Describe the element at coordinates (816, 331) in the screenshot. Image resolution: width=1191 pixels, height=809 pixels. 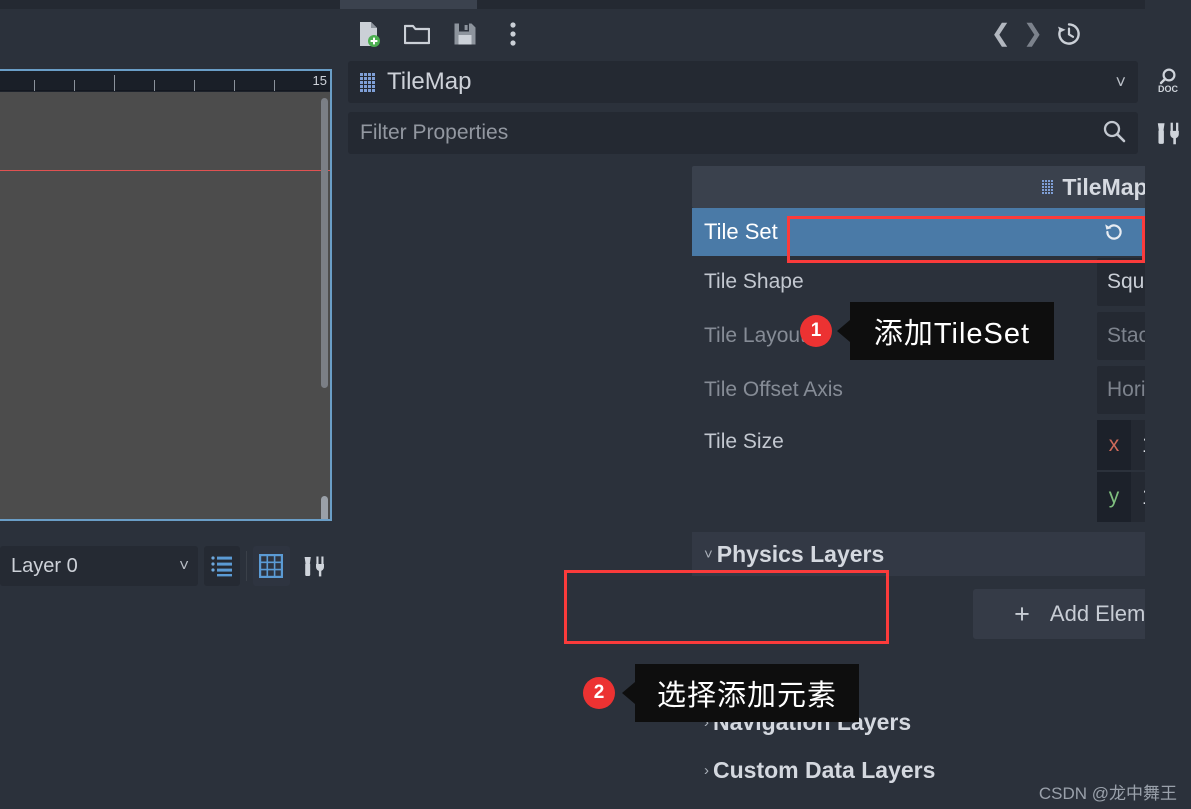
I see `annotation-badge-1: 1` at that location.